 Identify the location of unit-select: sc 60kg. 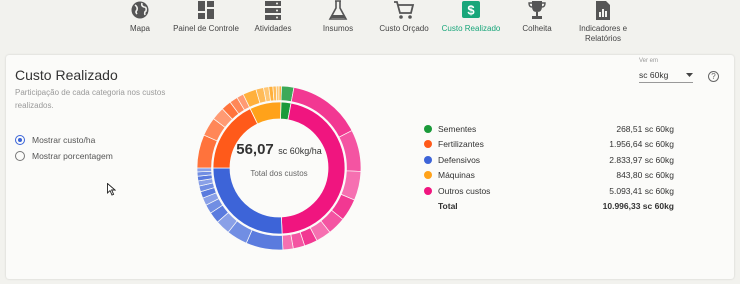
(666, 75).